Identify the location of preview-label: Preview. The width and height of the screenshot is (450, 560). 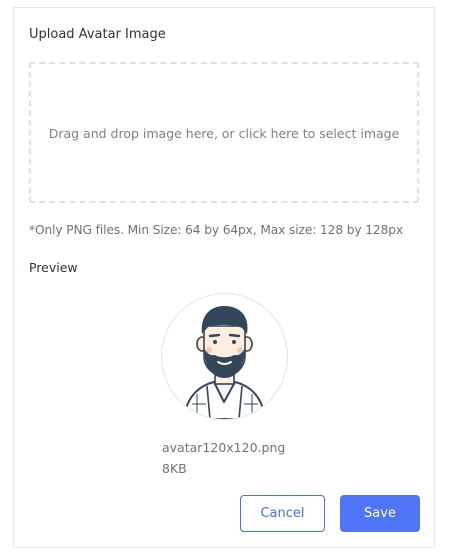
(53, 267).